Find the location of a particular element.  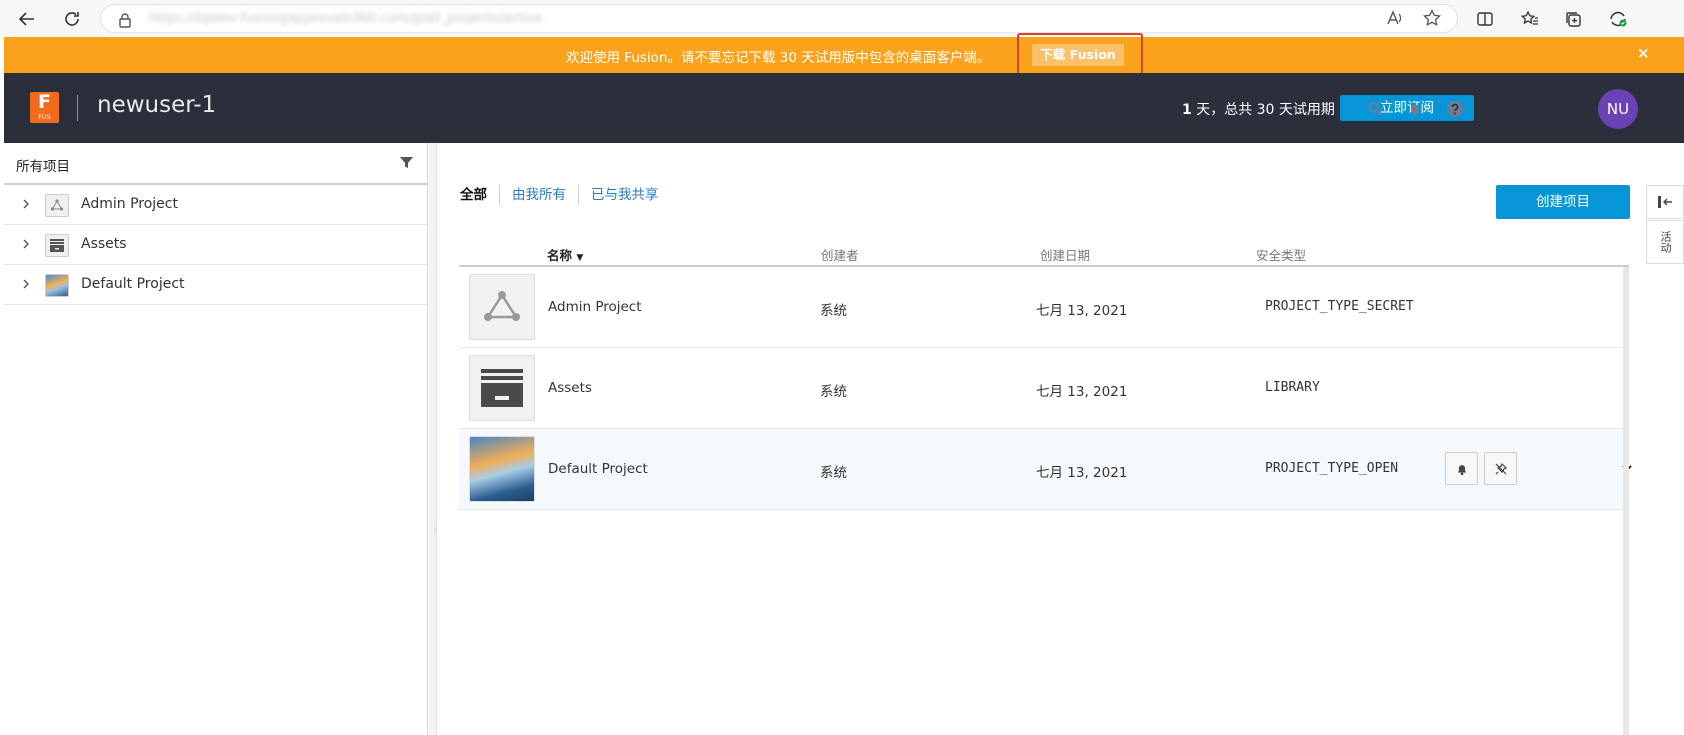

bell-icon is located at coordinates (1415, 109).